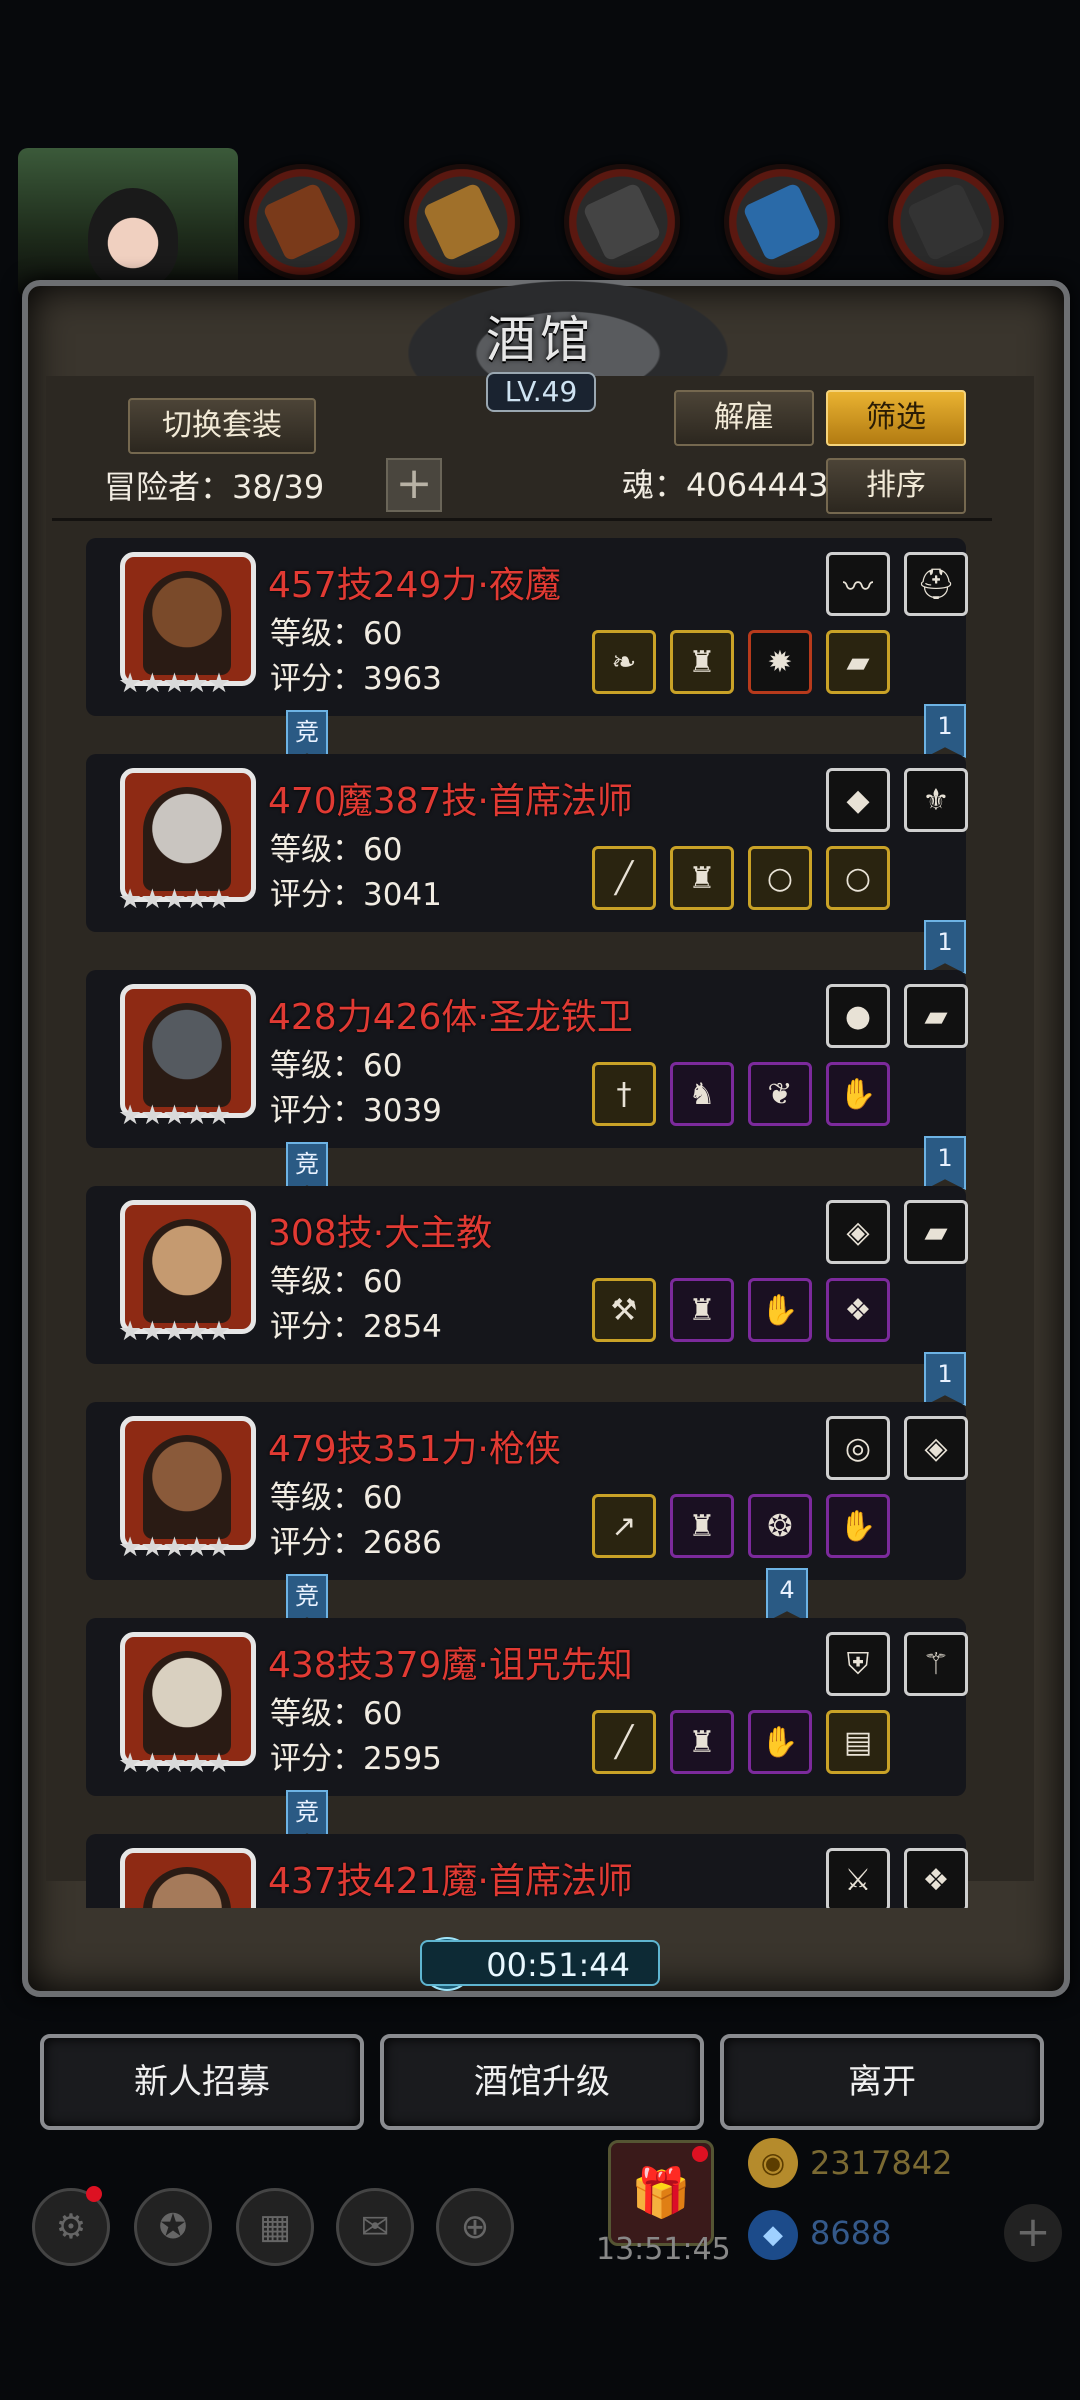 This screenshot has width=1080, height=2400. What do you see at coordinates (527, 843) in the screenshot?
I see `hero-row: ★★★★★ 470魔387技·首席法师 等级：60 评分：3041 ◆ ⚜ ╱ ♜ ○ ○` at bounding box center [527, 843].